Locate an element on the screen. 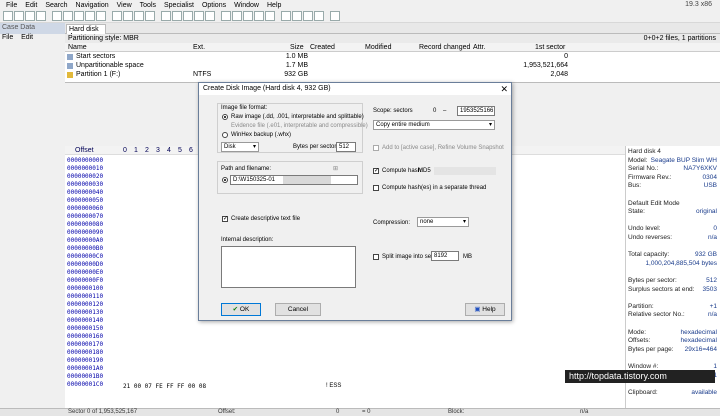 The height and width of the screenshot is (416, 720). copy-icon is located at coordinates (79, 16).